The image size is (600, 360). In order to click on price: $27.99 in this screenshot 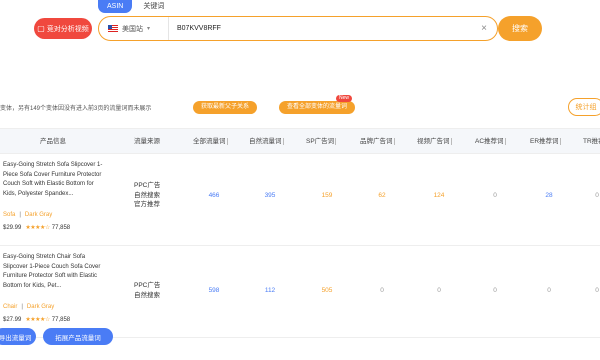, I will do `click(12, 320)`.